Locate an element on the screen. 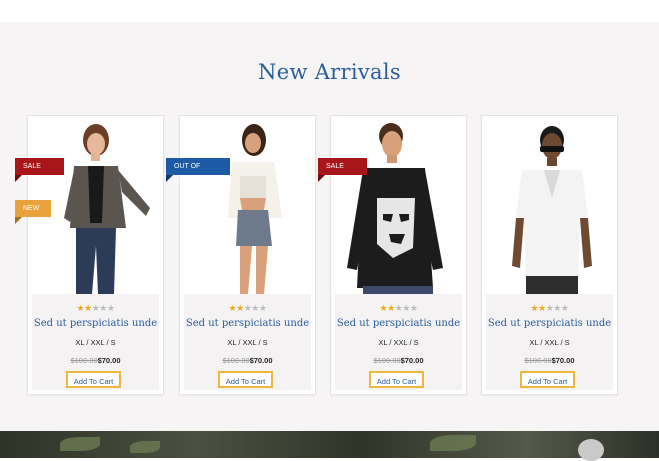 The width and height of the screenshot is (659, 461). model-woman-shorts is located at coordinates (247, 206).